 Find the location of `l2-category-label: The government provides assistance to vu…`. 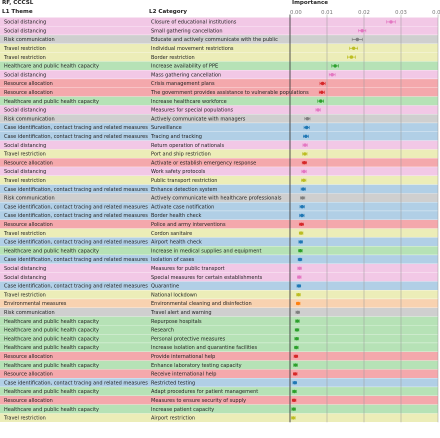

l2-category-label: The government provides assistance to vu… is located at coordinates (229, 93).